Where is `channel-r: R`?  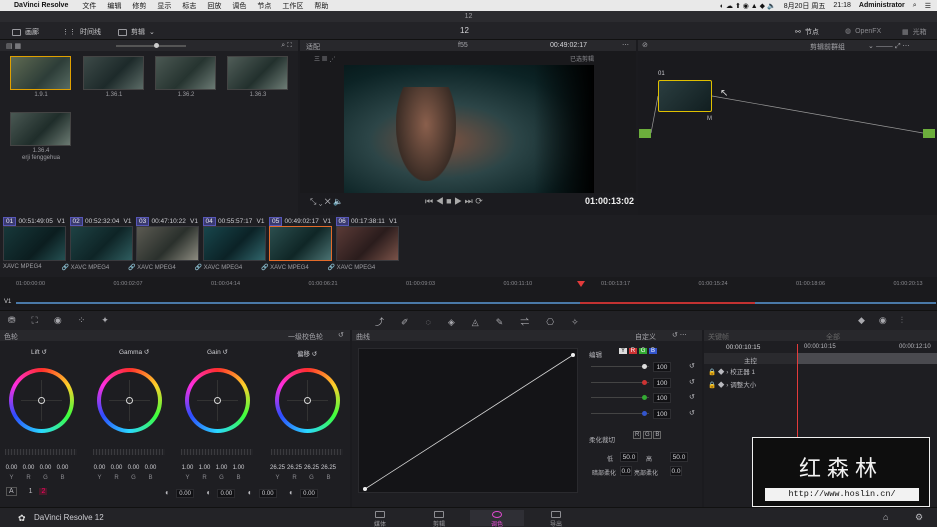 channel-r: R is located at coordinates (633, 351).